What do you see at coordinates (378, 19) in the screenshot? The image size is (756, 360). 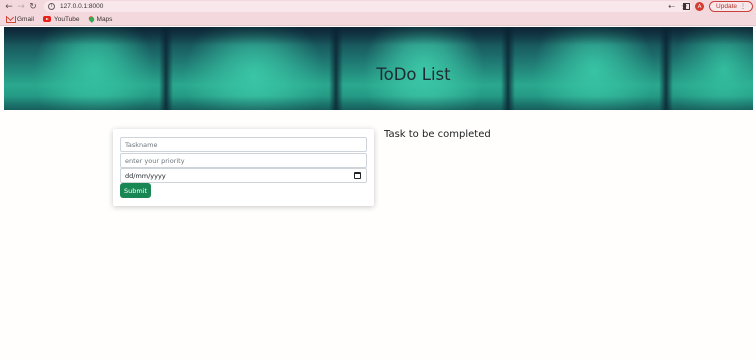 I see `bookmarks-bar: Gmail YouTube Maps` at bounding box center [378, 19].